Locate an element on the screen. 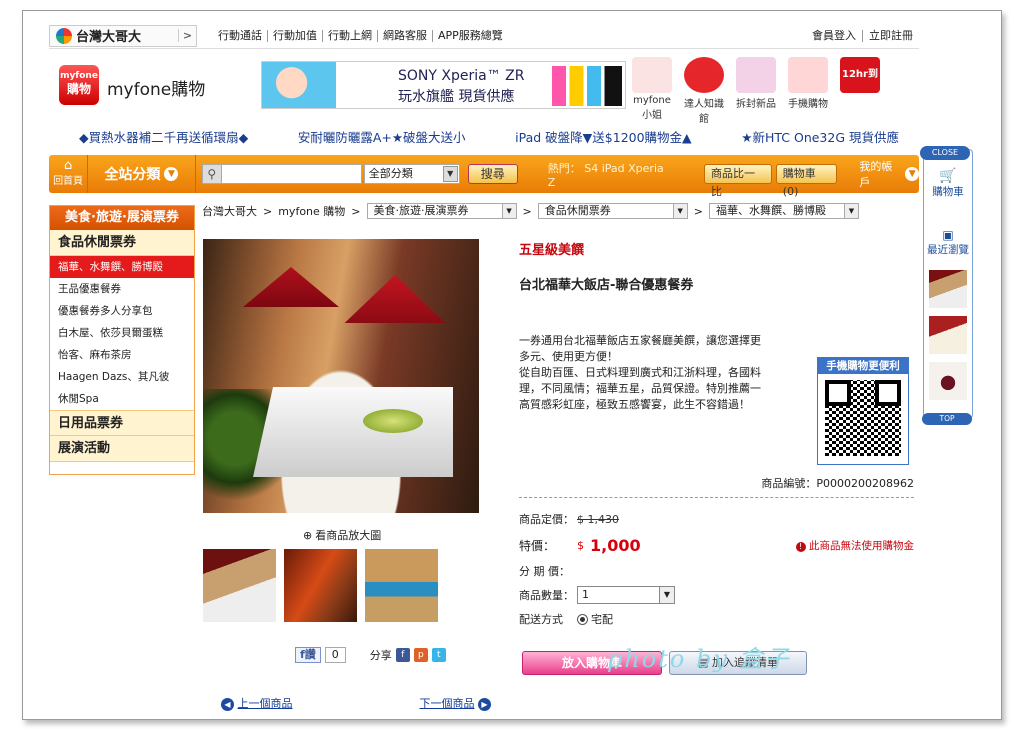 The image size is (1024, 737). shipping-radio is located at coordinates (582, 619).